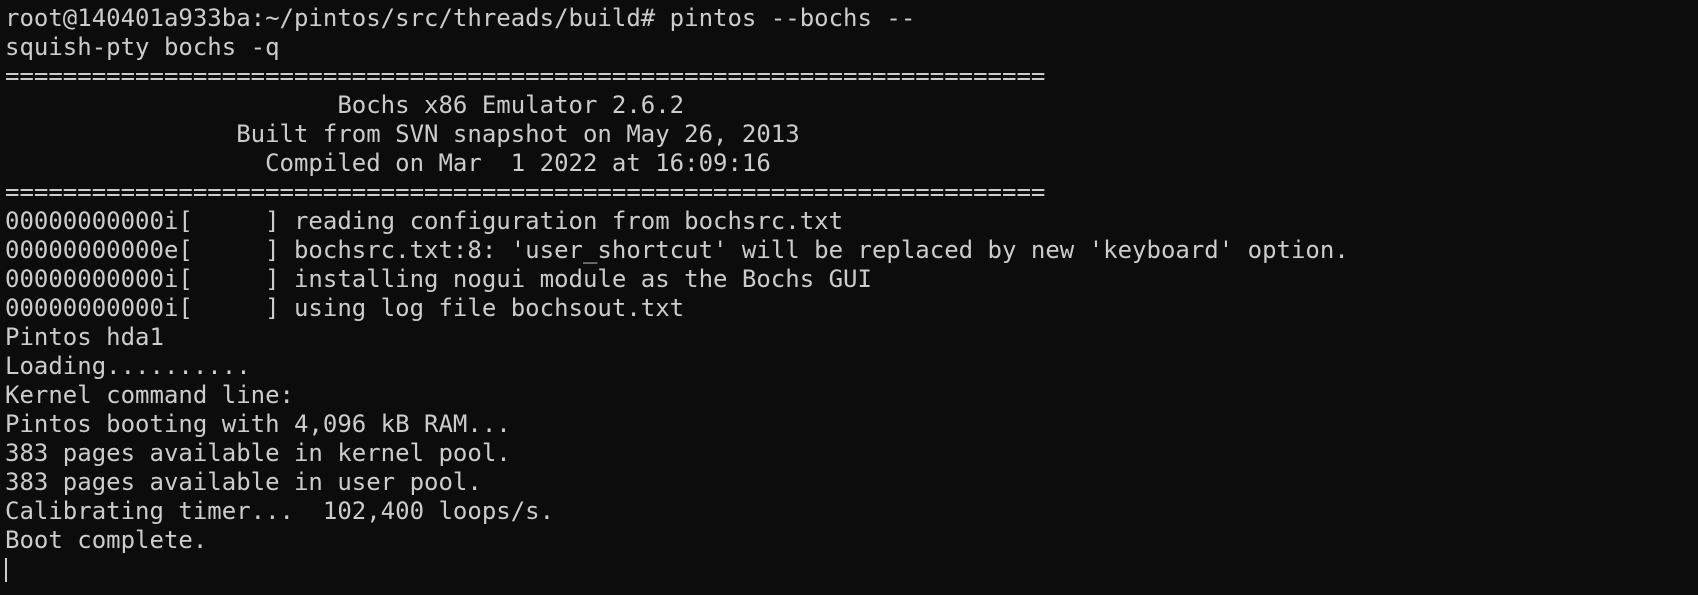  Describe the element at coordinates (851, 569) in the screenshot. I see `terminal-input-line` at that location.